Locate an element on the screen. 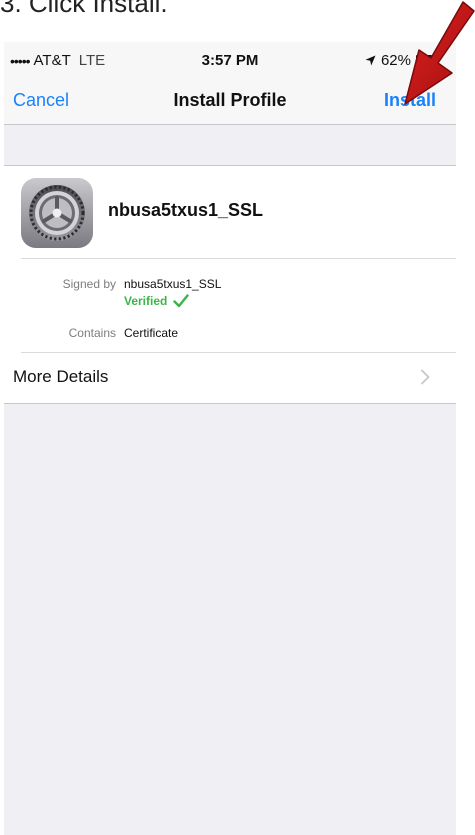  location-arrow-icon is located at coordinates (370, 60).